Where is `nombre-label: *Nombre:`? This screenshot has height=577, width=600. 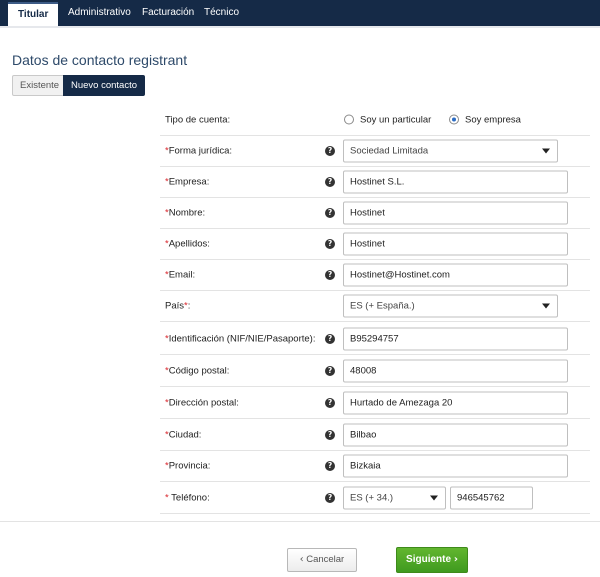
nombre-label: *Nombre: is located at coordinates (185, 213).